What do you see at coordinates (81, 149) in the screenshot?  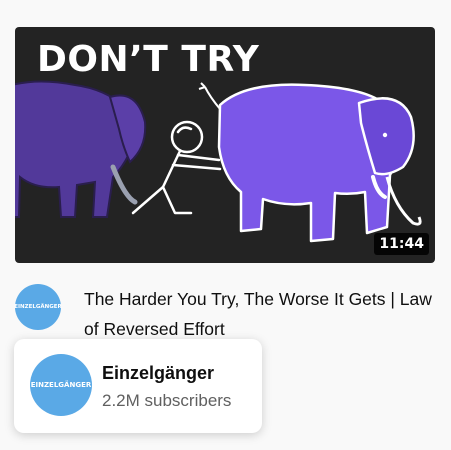 I see `background-elephant` at bounding box center [81, 149].